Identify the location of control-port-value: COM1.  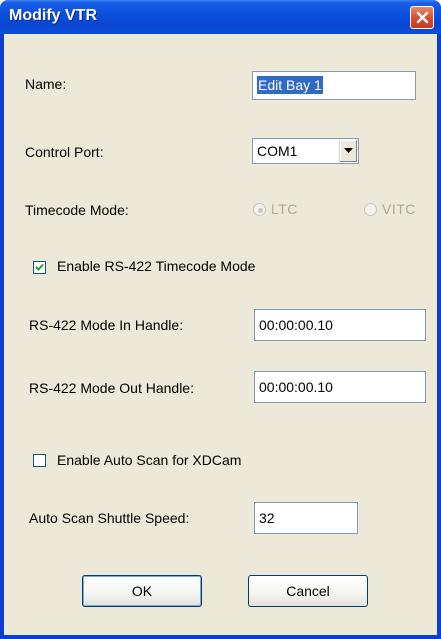
(277, 151).